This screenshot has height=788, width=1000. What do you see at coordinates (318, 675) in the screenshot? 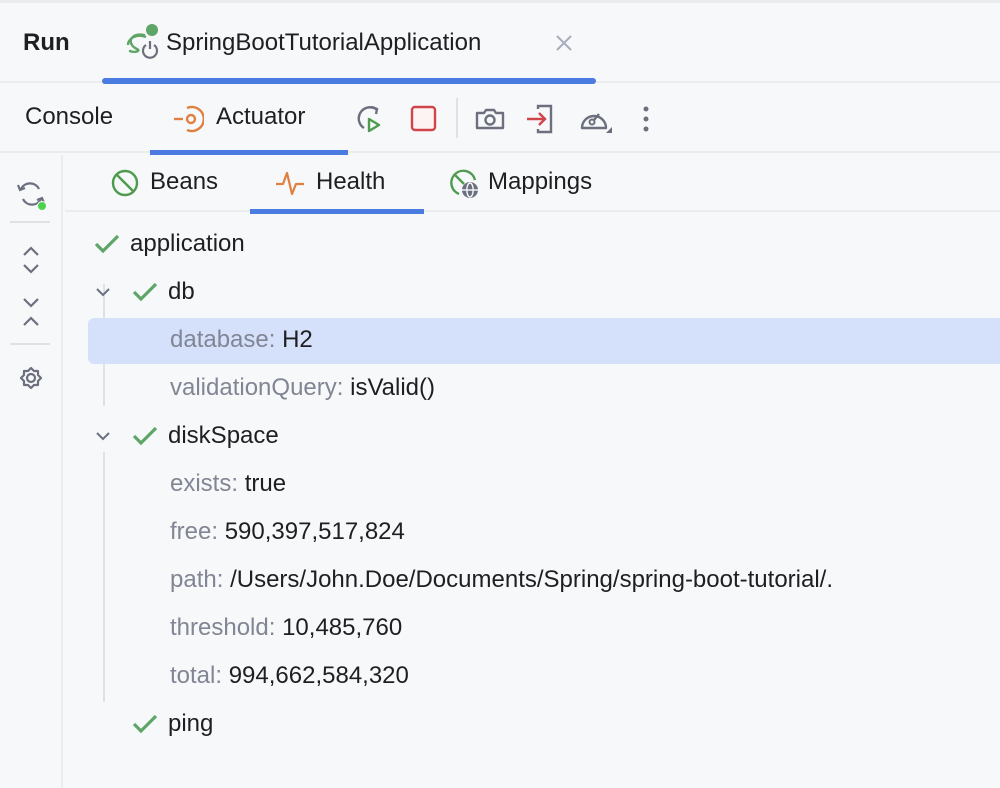
I see `detail-value: 994,662,584,320` at bounding box center [318, 675].